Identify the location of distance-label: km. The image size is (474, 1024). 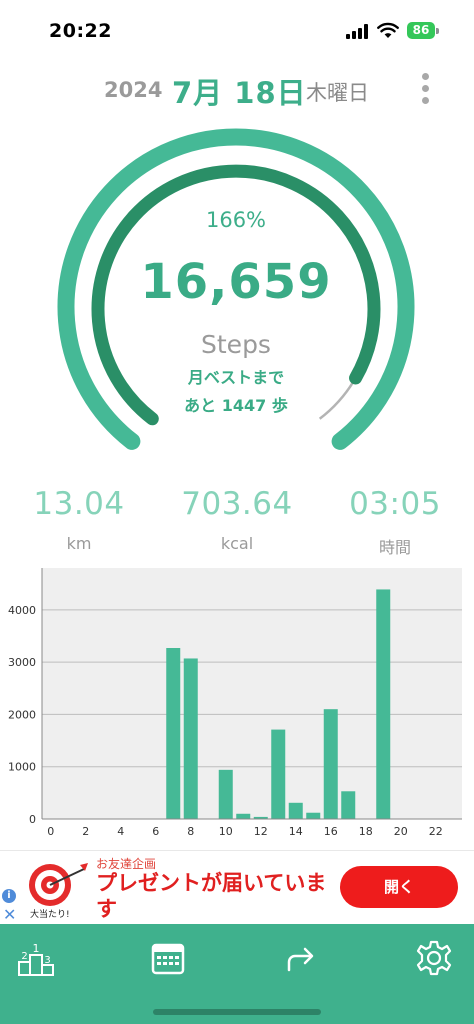
(79, 543).